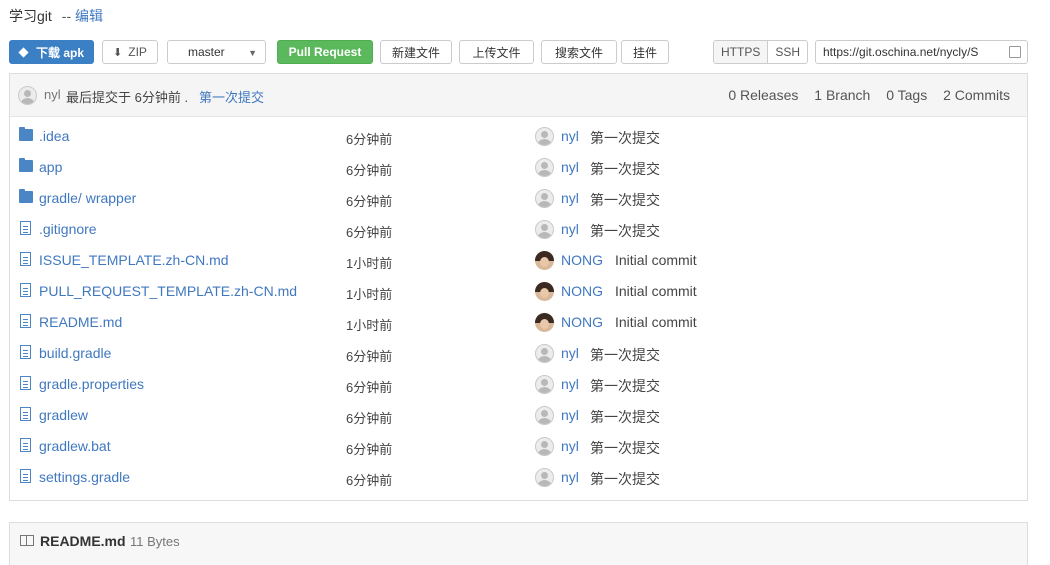  What do you see at coordinates (976, 95) in the screenshot?
I see `commits-link: 2 Commits` at bounding box center [976, 95].